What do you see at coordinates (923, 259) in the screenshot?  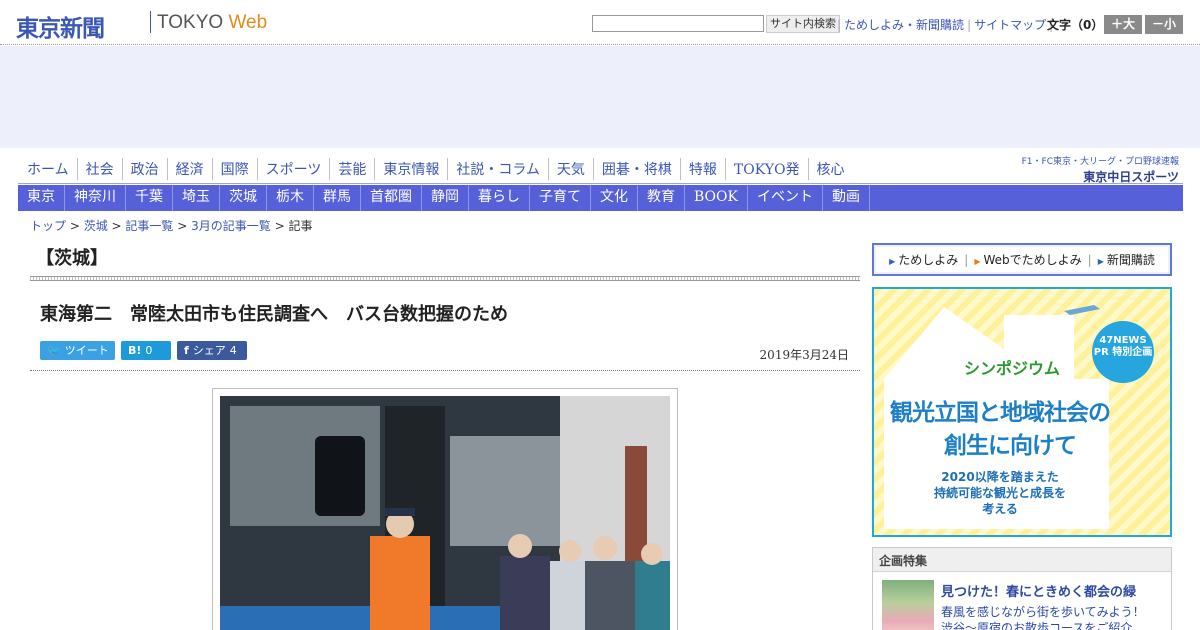 I see `trial-read-link: ▶ ためしよみ` at bounding box center [923, 259].